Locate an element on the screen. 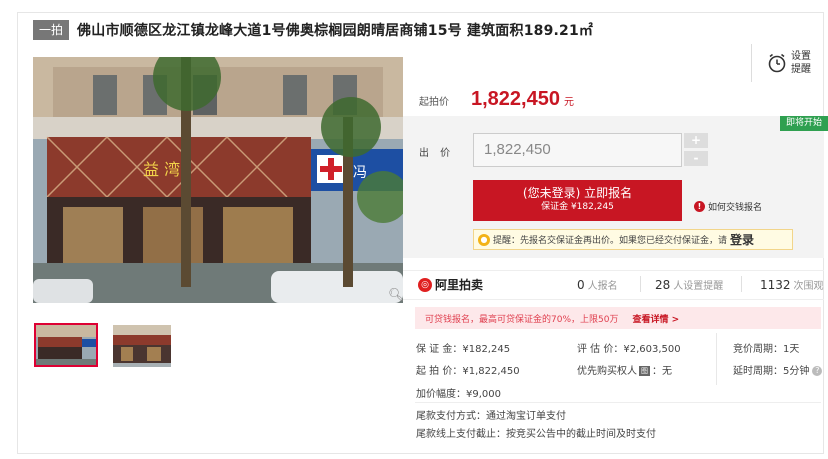 This screenshot has width=828, height=459. decrease-bid-button: - is located at coordinates (696, 158).